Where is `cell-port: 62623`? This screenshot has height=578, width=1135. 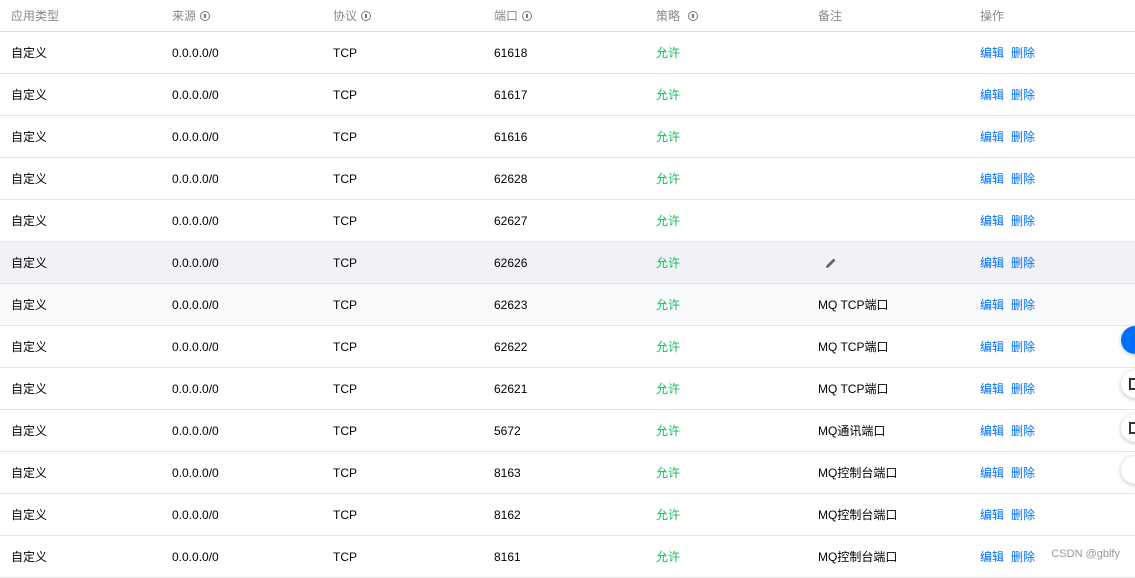 cell-port: 62623 is located at coordinates (511, 304).